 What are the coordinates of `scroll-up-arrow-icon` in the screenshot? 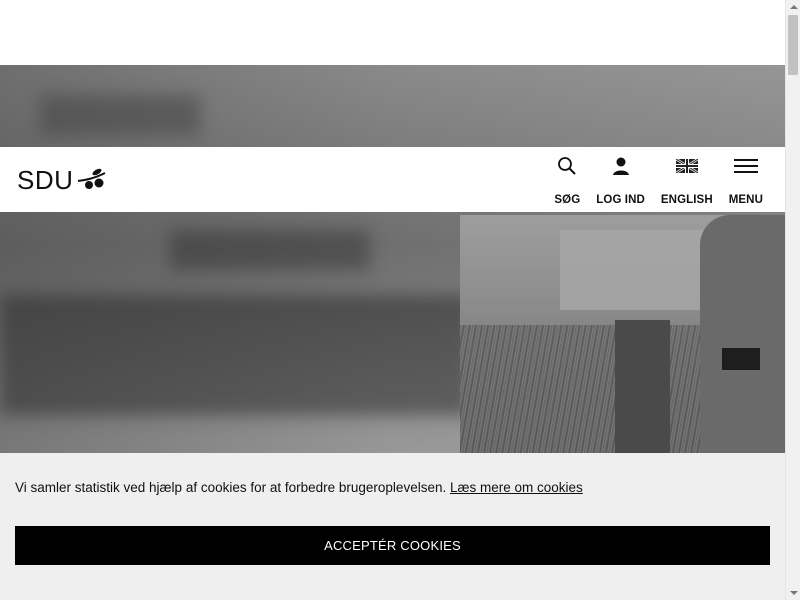 It's located at (793, 7).